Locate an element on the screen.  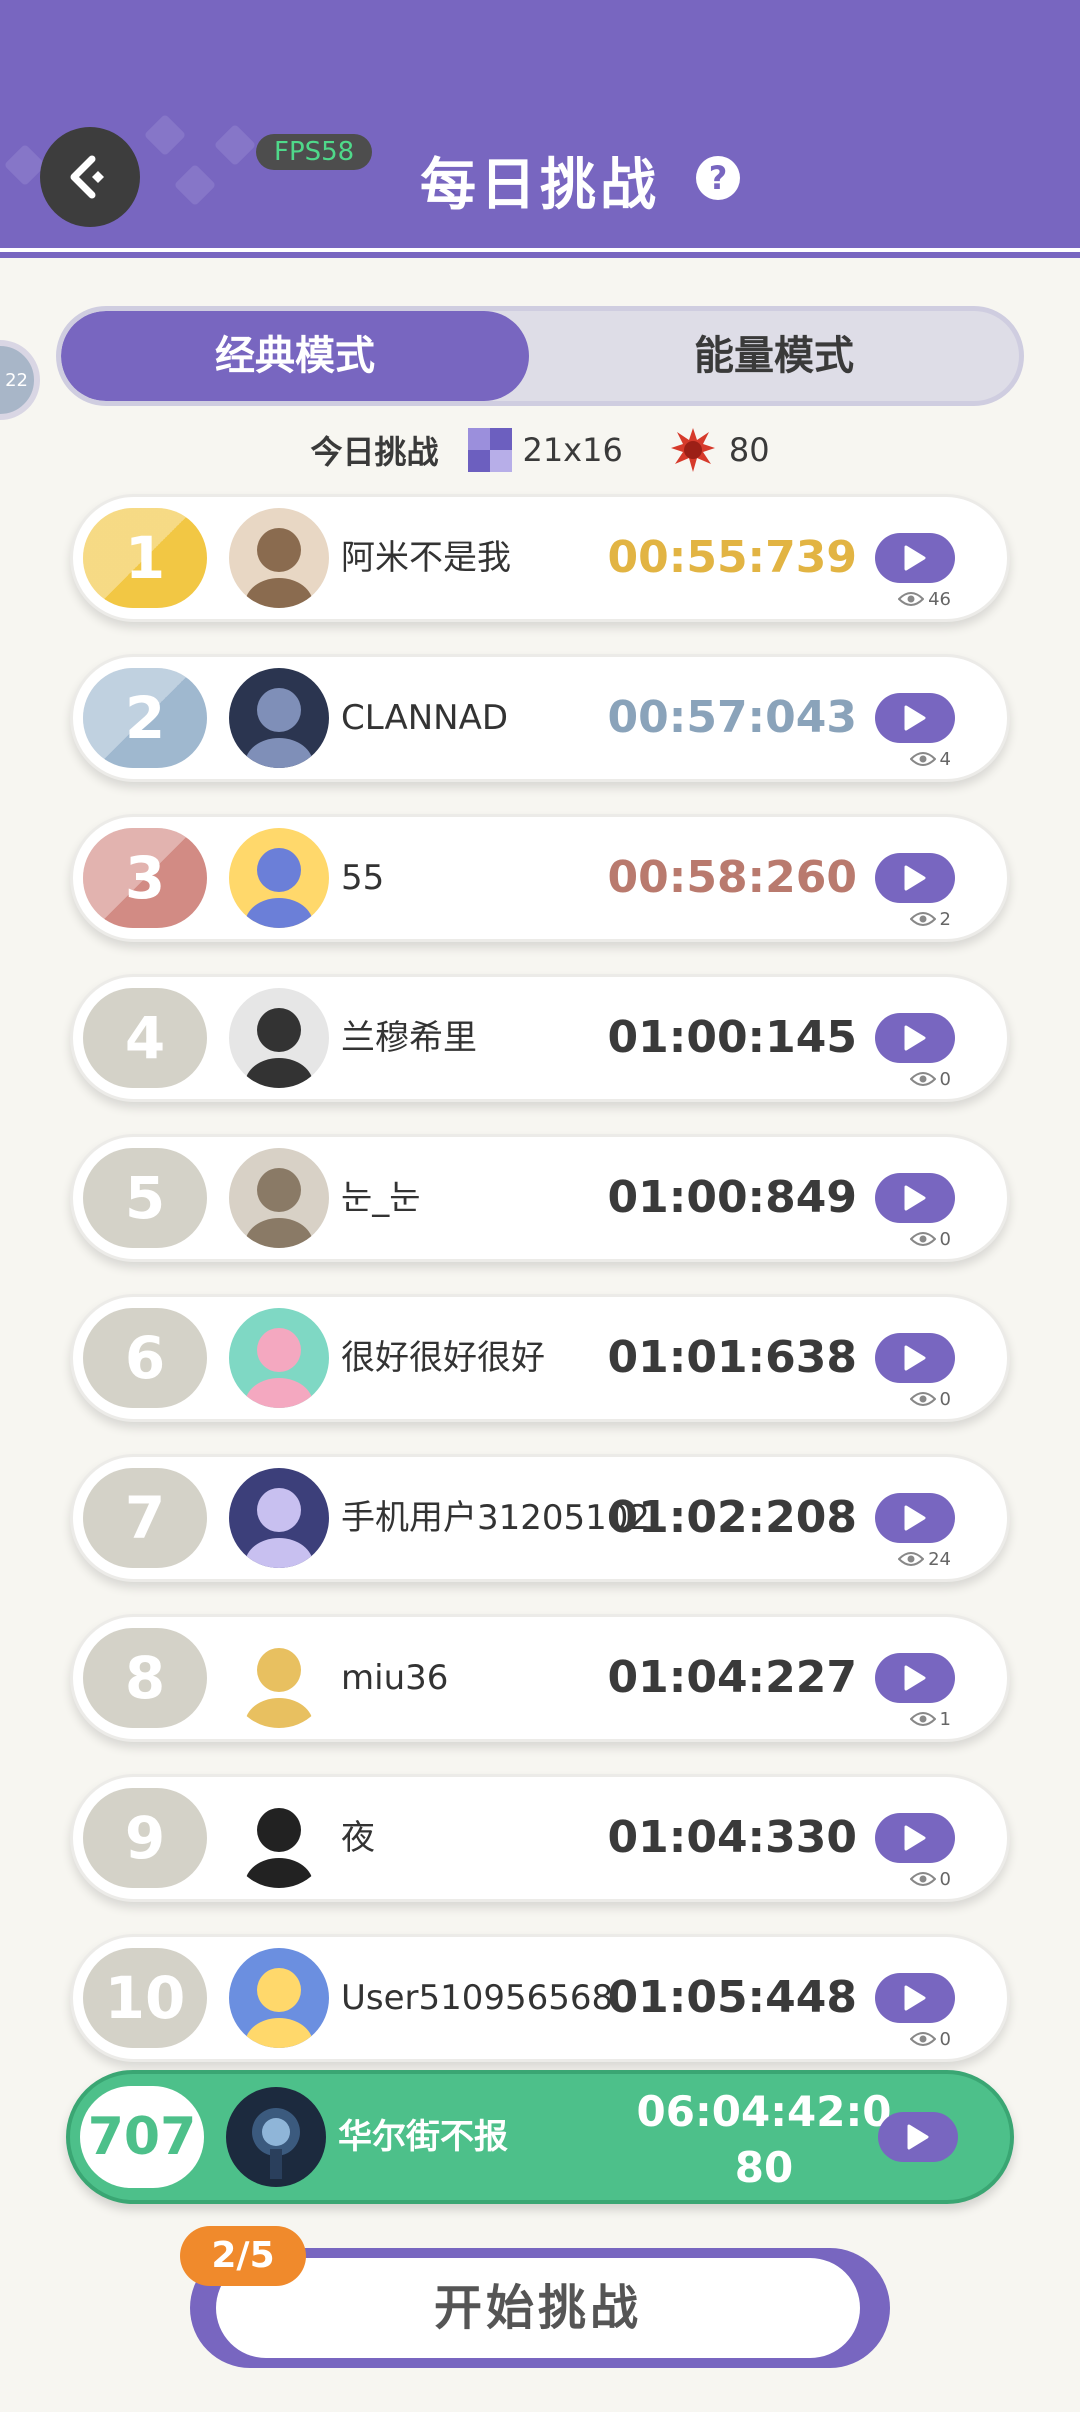
completion-time: 01:04:227 is located at coordinates (732, 1677).